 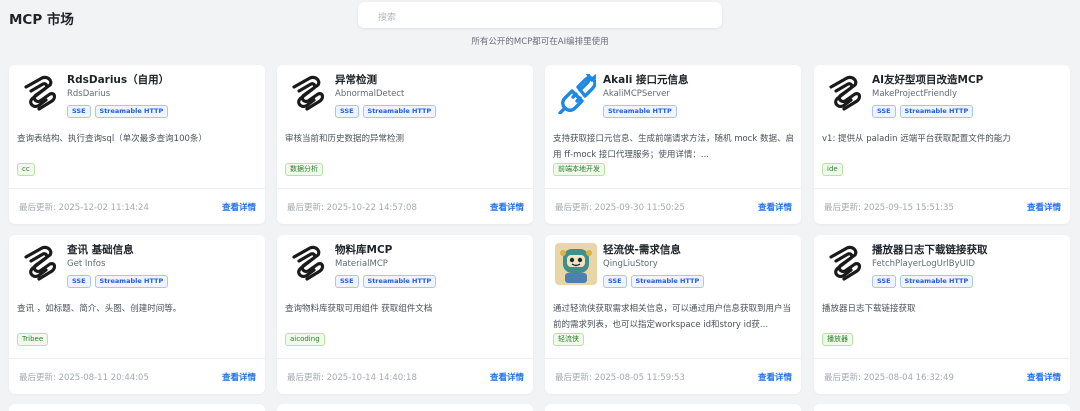 I want to click on last-updated: 最后更新: 2025-10-14 14:40:18, so click(x=352, y=377).